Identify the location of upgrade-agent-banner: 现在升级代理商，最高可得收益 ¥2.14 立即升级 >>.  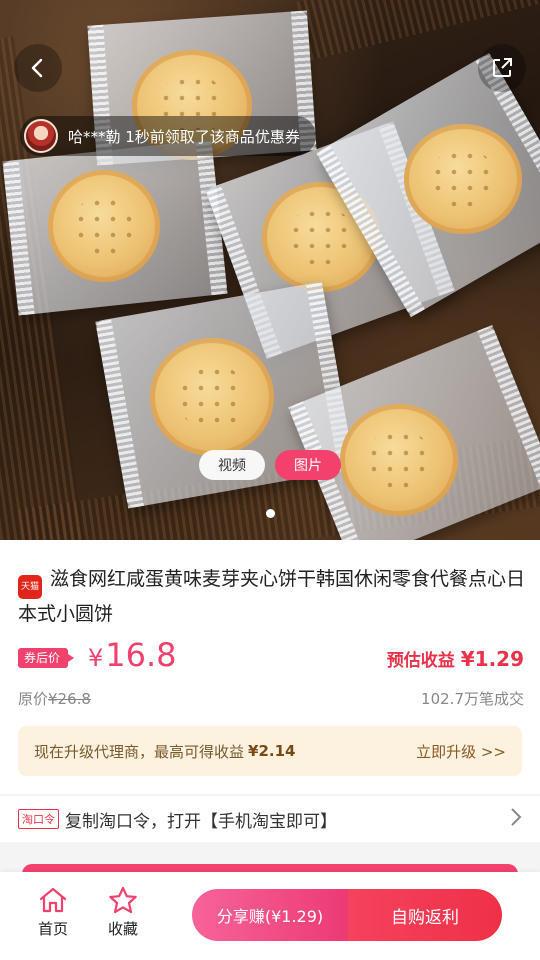
(270, 751).